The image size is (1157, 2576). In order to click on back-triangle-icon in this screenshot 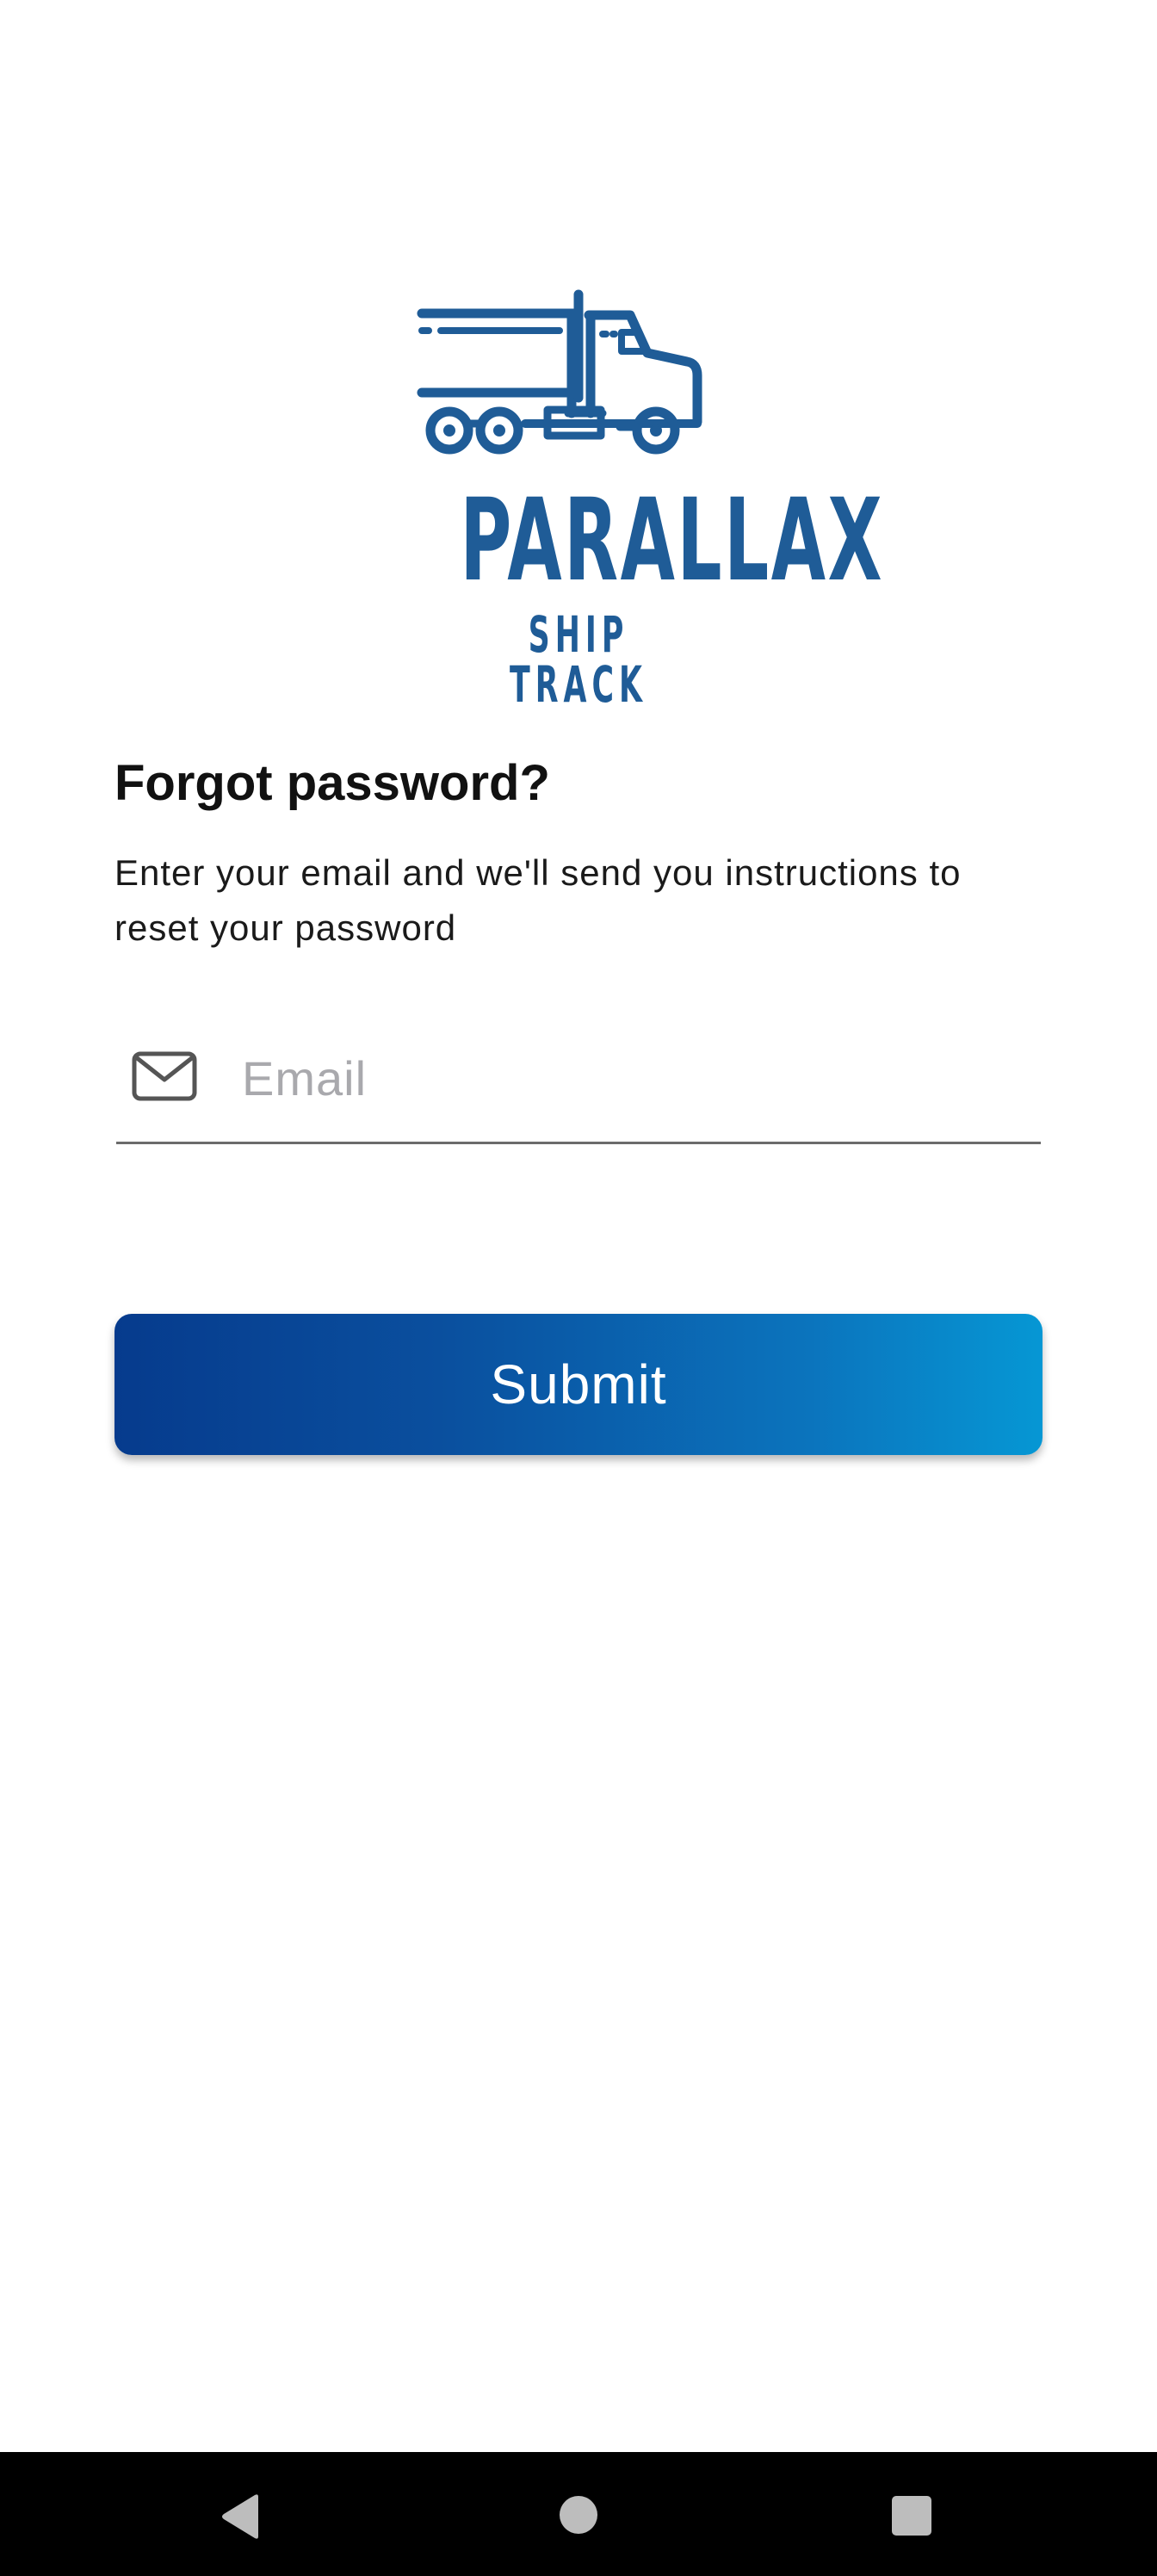, I will do `click(241, 2517)`.